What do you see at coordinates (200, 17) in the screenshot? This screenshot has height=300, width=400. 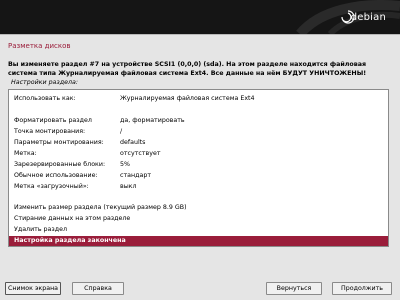 I see `header-banner: debian` at bounding box center [200, 17].